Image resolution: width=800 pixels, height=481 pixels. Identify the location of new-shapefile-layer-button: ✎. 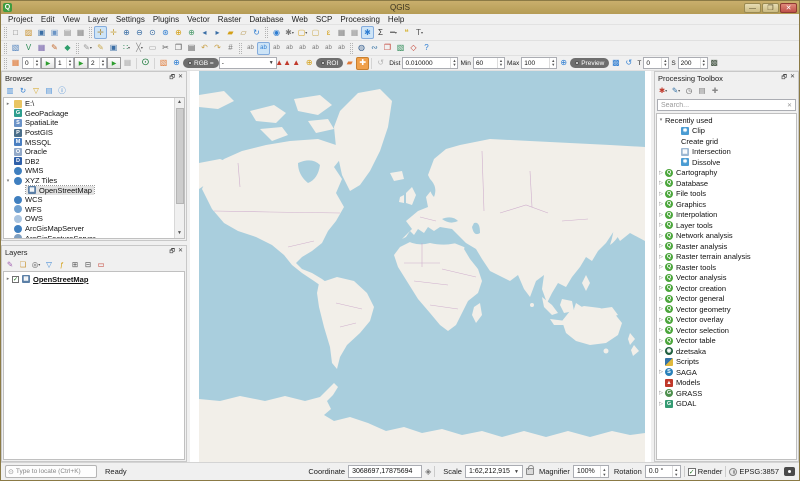
(54, 48).